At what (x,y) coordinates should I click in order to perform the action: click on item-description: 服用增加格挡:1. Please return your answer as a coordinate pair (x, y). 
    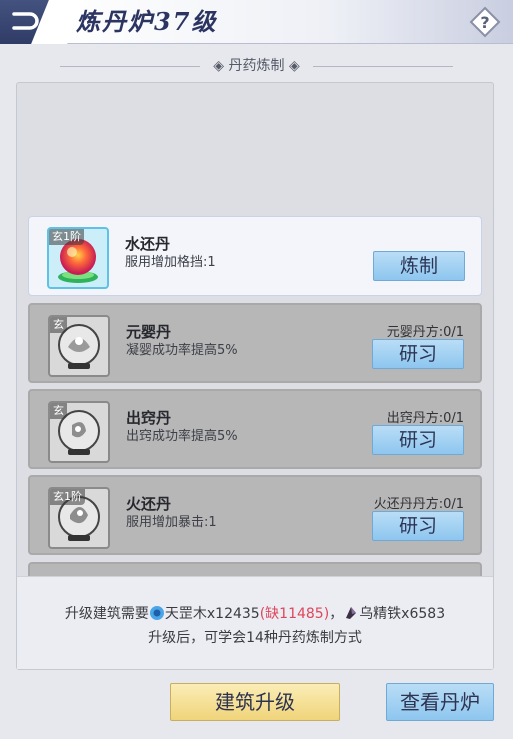
    Looking at the image, I should click on (170, 262).